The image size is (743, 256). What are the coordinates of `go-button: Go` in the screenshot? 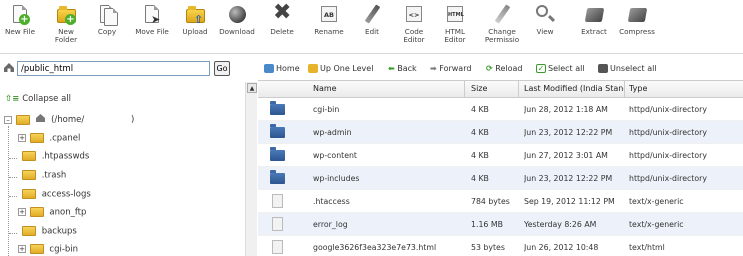 It's located at (222, 68).